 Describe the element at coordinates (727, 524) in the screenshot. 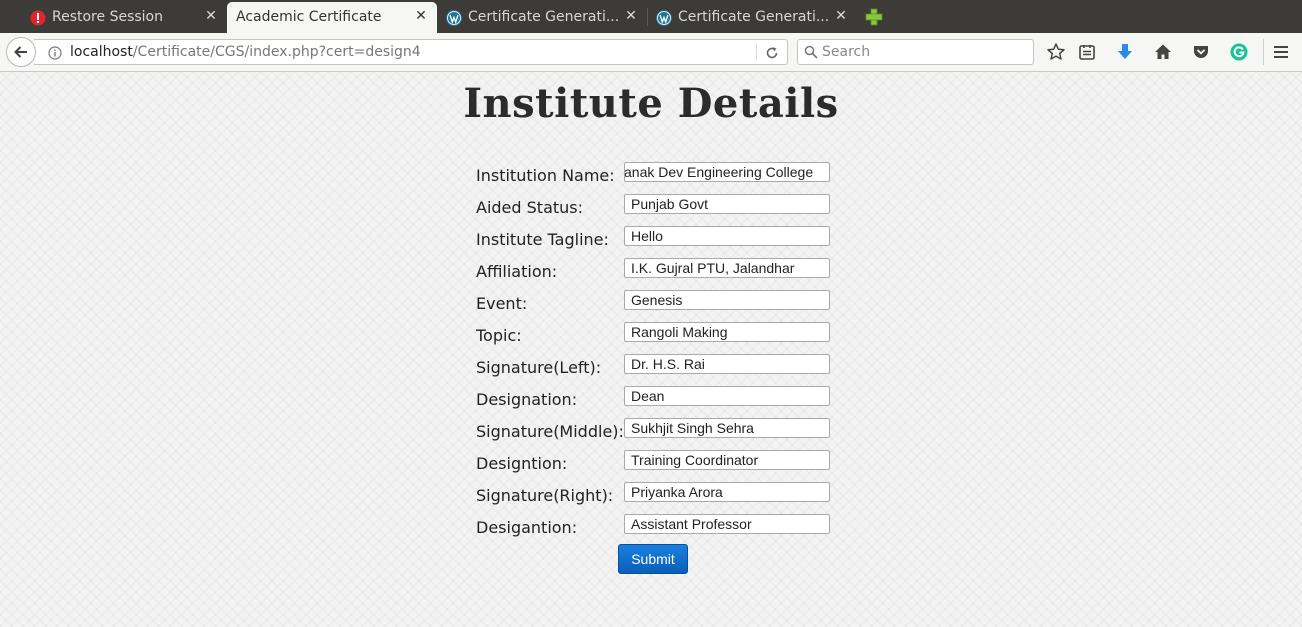

I see `designation-right-input: Assistant Professor` at that location.